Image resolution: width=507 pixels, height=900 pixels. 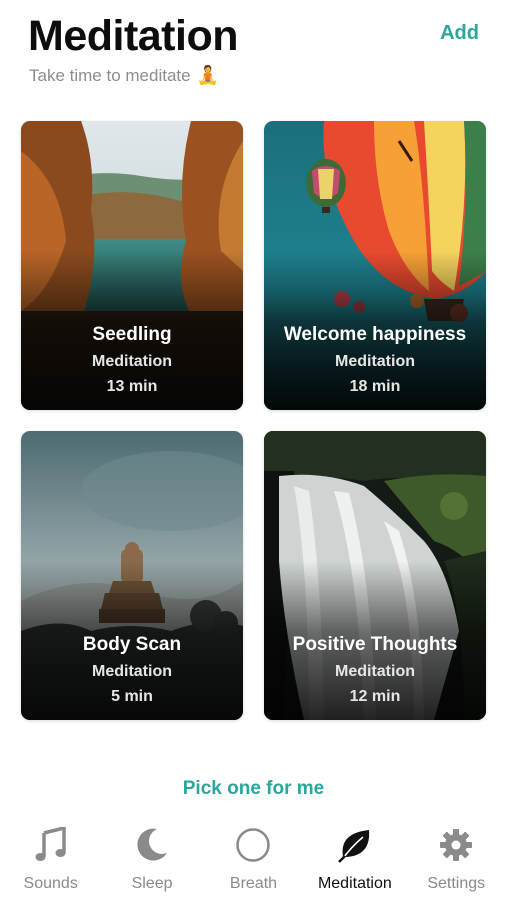 What do you see at coordinates (253, 883) in the screenshot?
I see `tab-label: Breath` at bounding box center [253, 883].